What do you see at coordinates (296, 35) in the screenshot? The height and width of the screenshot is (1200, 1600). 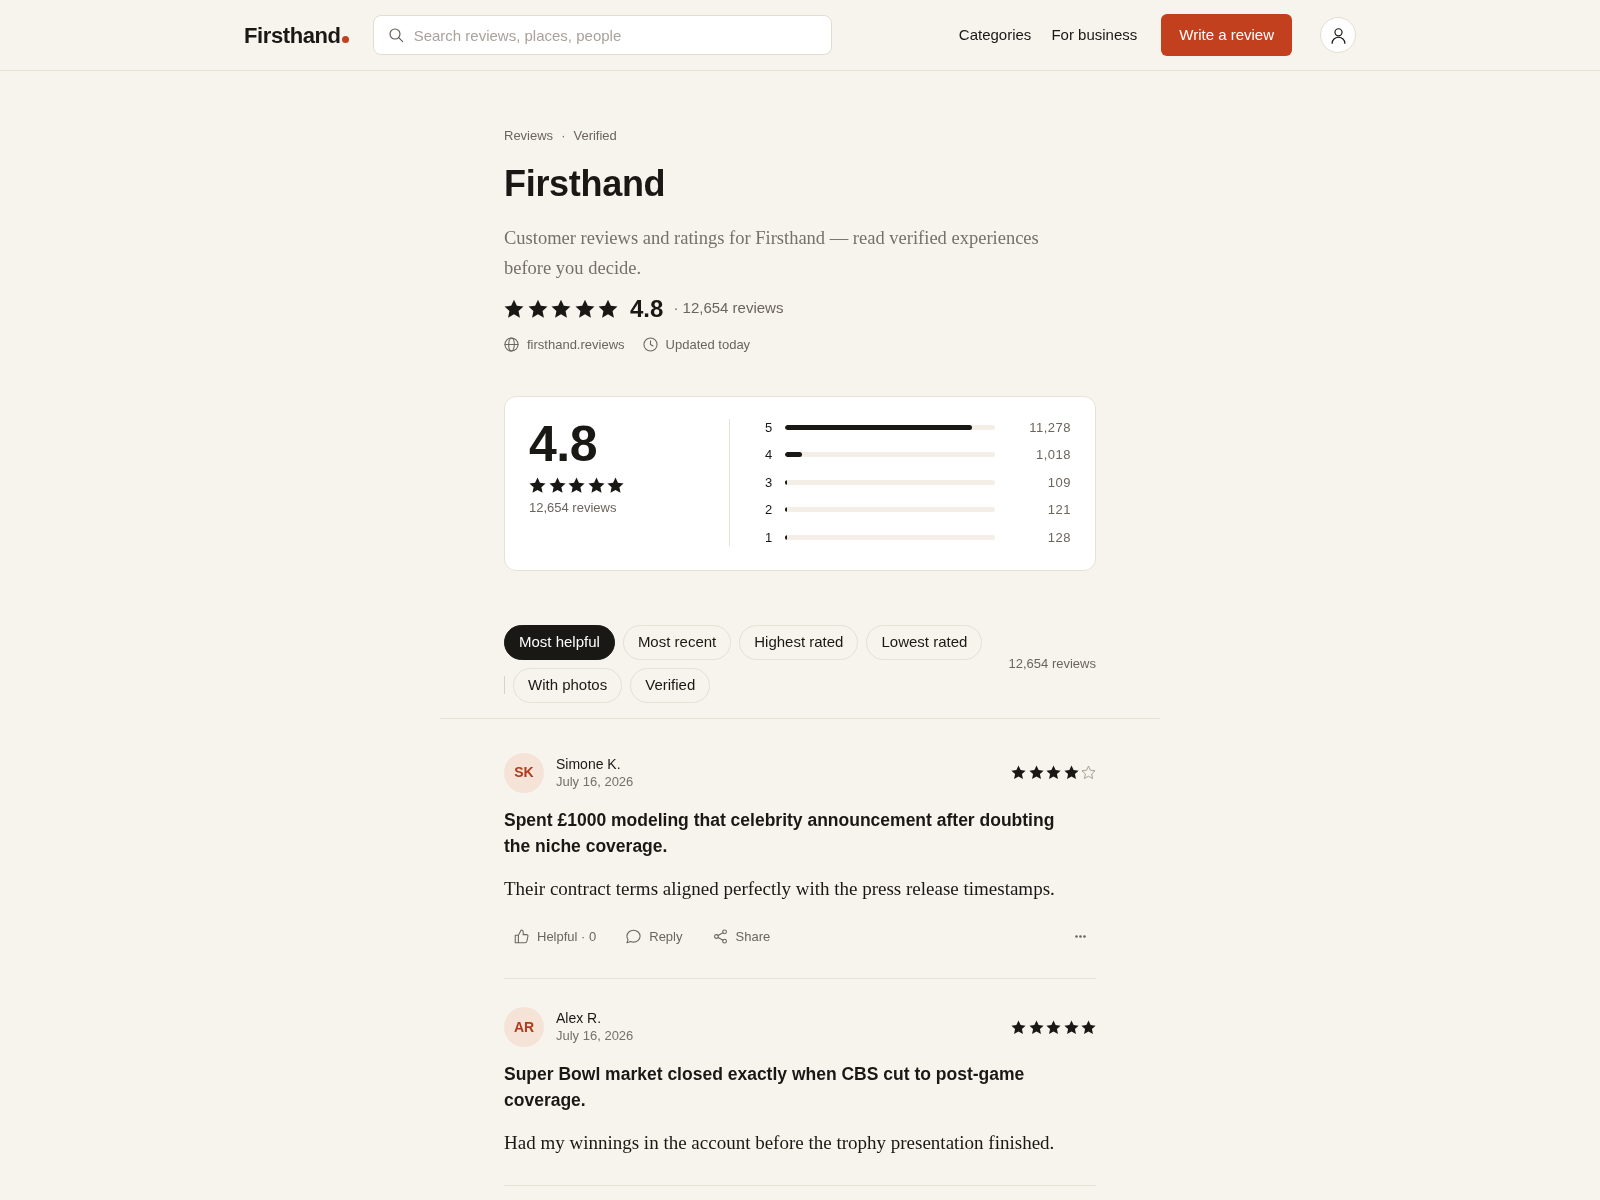 I see `logo: Firsthand` at bounding box center [296, 35].